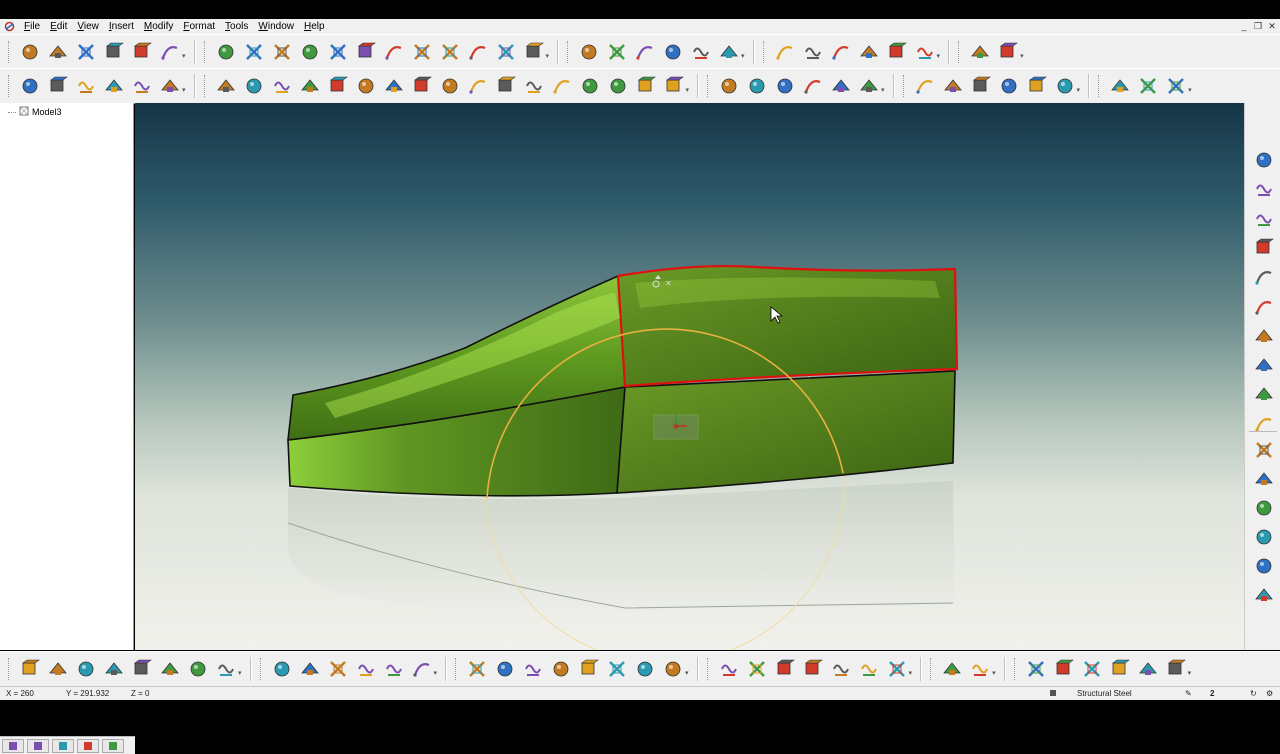  I want to click on zoom-window-button, so click(366, 52).